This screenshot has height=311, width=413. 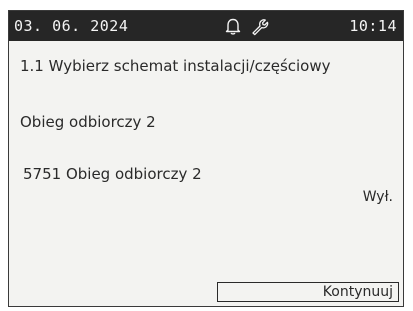 I want to click on bell-icon, so click(x=233, y=26).